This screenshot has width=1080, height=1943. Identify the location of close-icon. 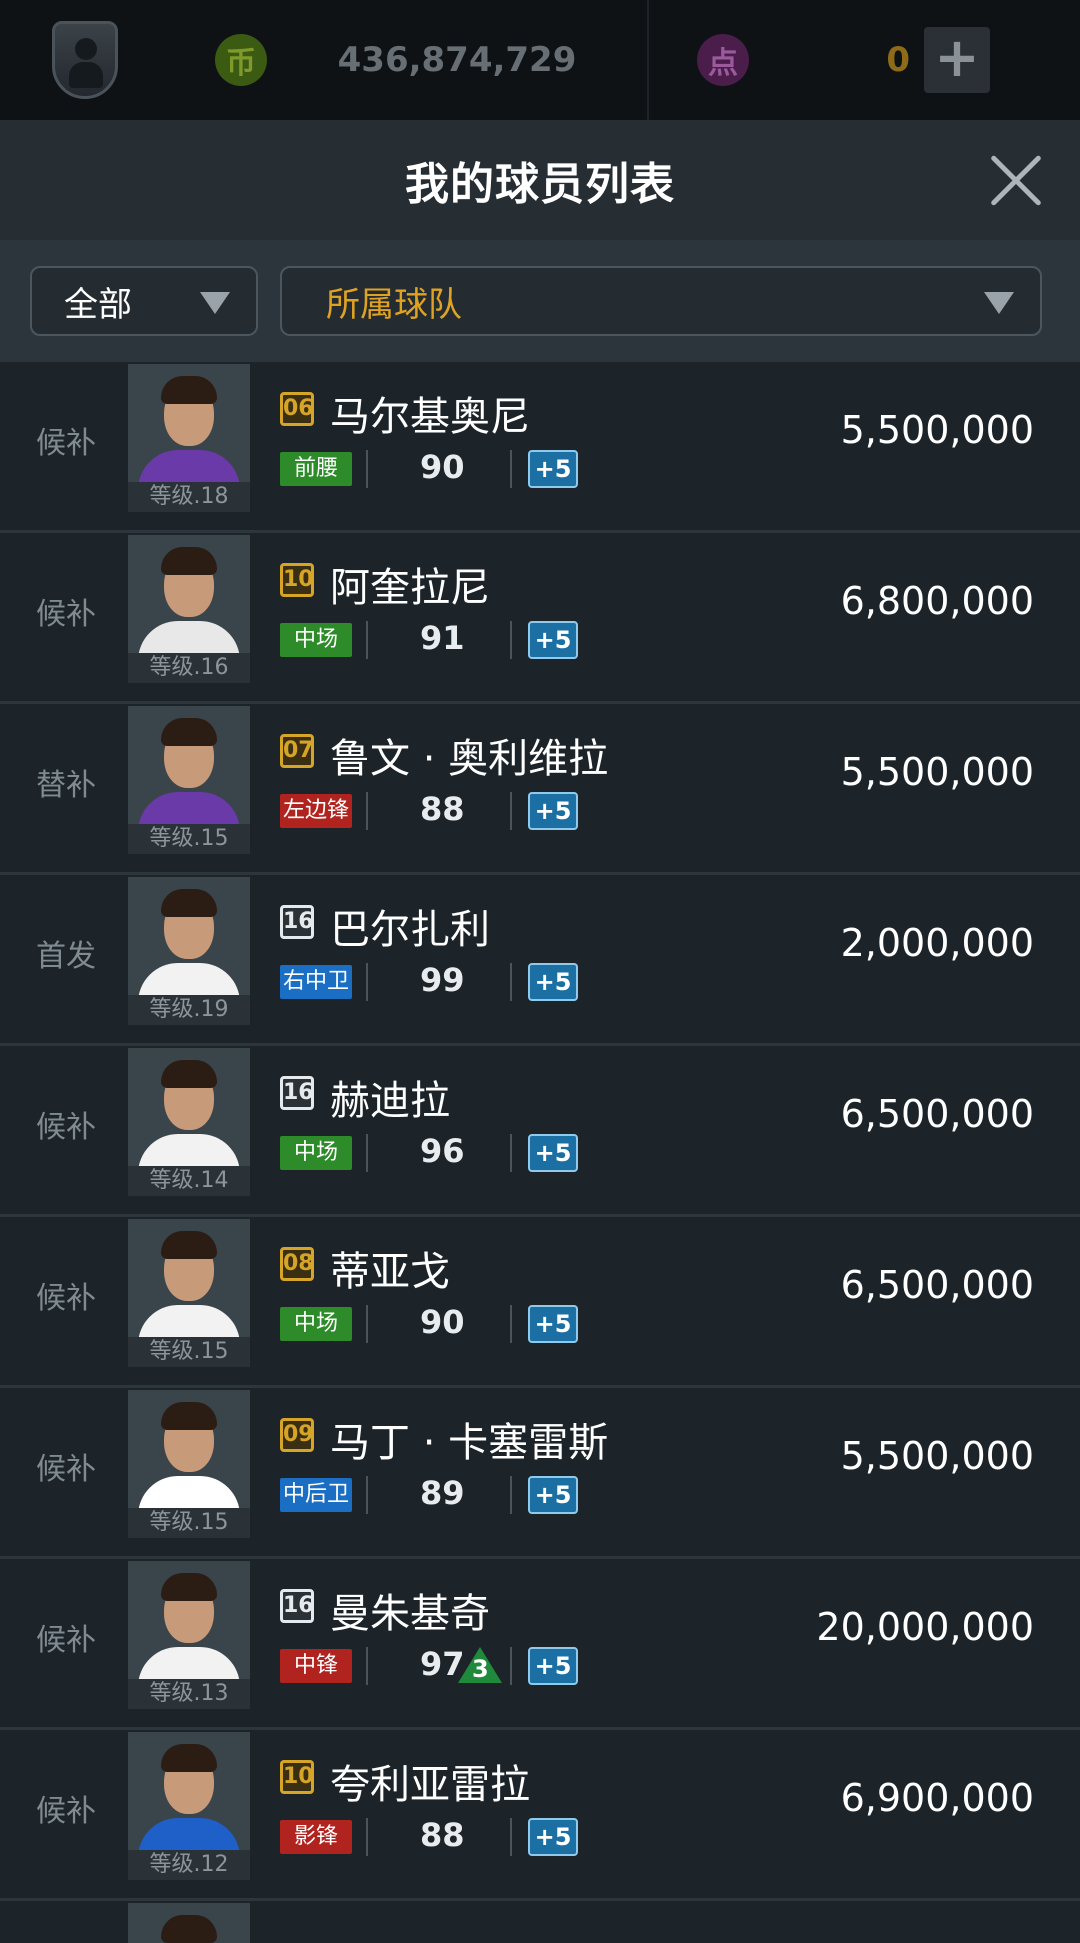
(1016, 180).